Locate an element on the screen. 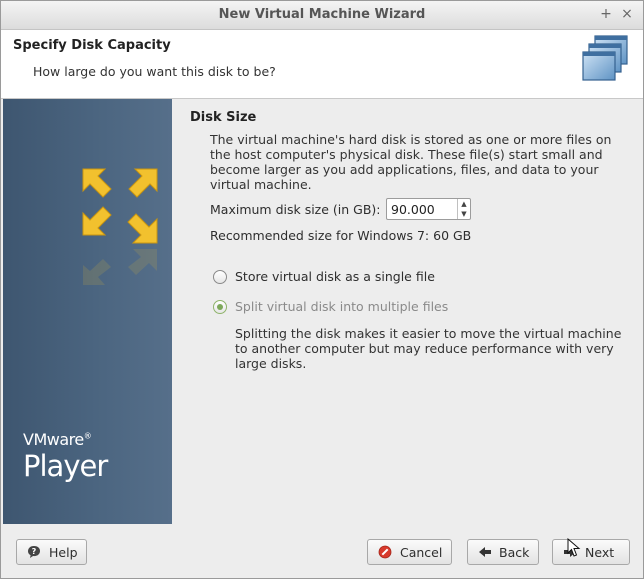 Image resolution: width=644 pixels, height=579 pixels. single-file-label: Store virtual disk as a single file is located at coordinates (335, 276).